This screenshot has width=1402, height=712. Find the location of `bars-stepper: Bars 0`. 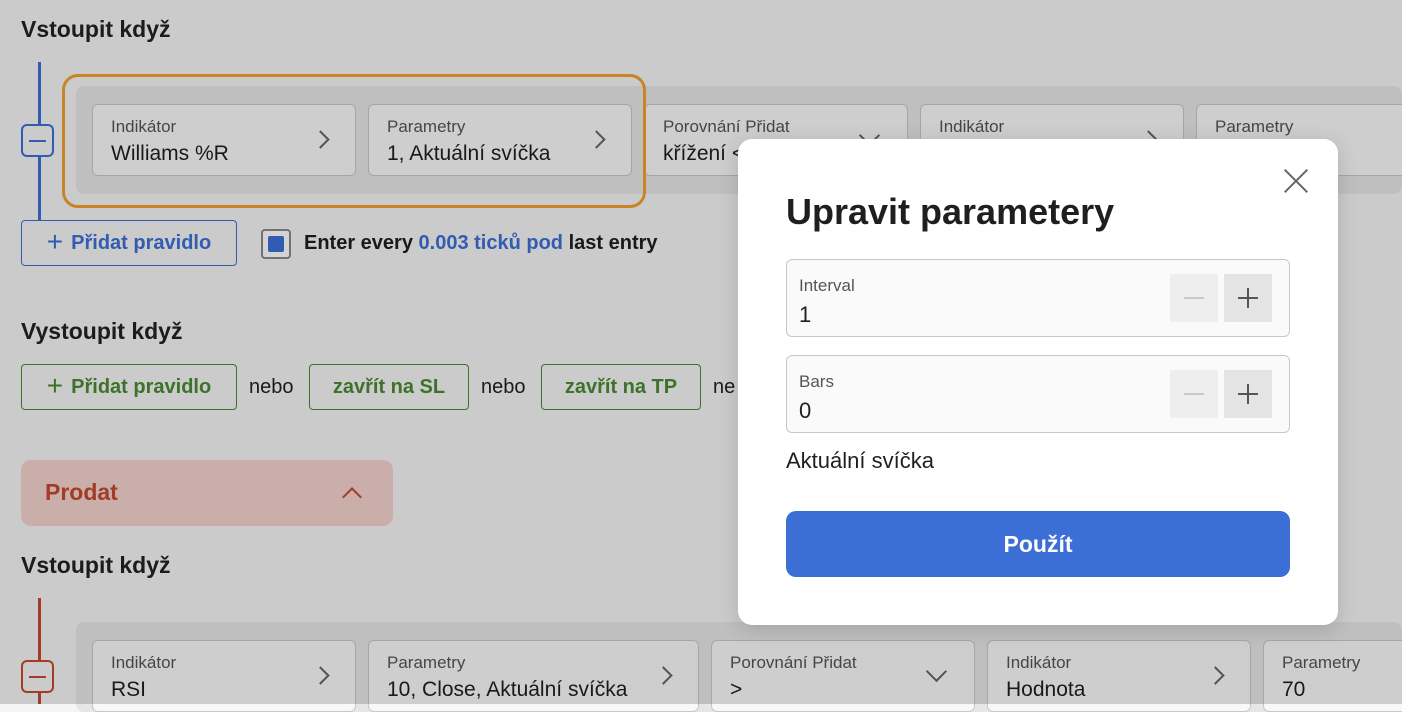

bars-stepper: Bars 0 is located at coordinates (1038, 394).